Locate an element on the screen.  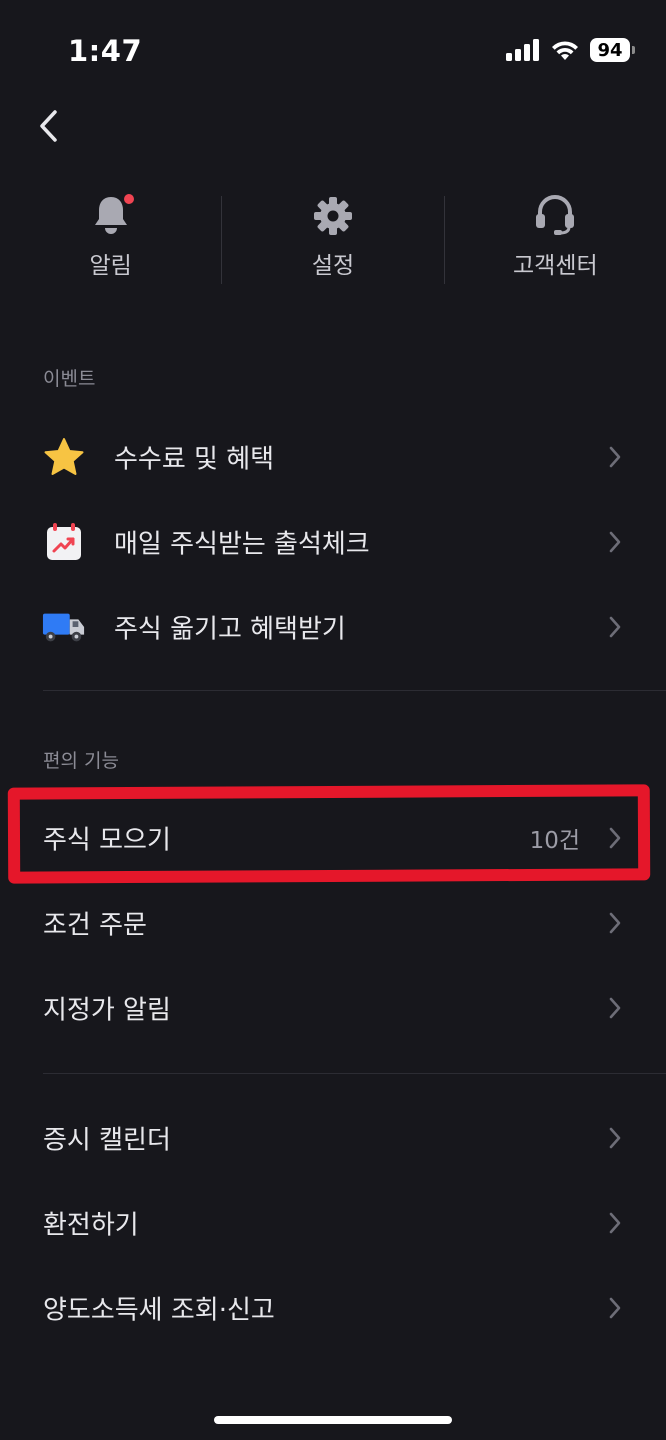
menu-item-price-alert: 지정가 알림 is located at coordinates (333, 1008).